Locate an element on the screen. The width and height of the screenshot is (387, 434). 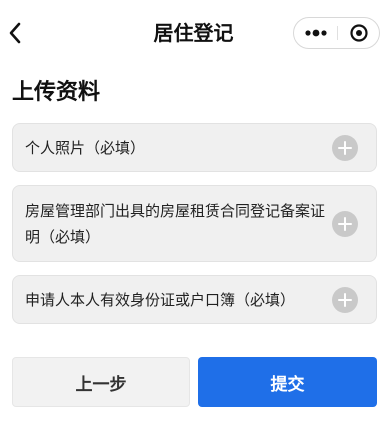
more-dots-icon is located at coordinates (315, 33).